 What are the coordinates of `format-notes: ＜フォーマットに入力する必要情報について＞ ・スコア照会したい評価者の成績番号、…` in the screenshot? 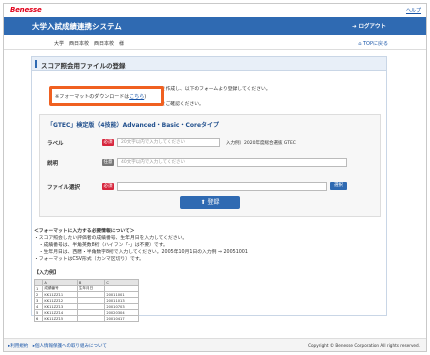 It's located at (141, 245).